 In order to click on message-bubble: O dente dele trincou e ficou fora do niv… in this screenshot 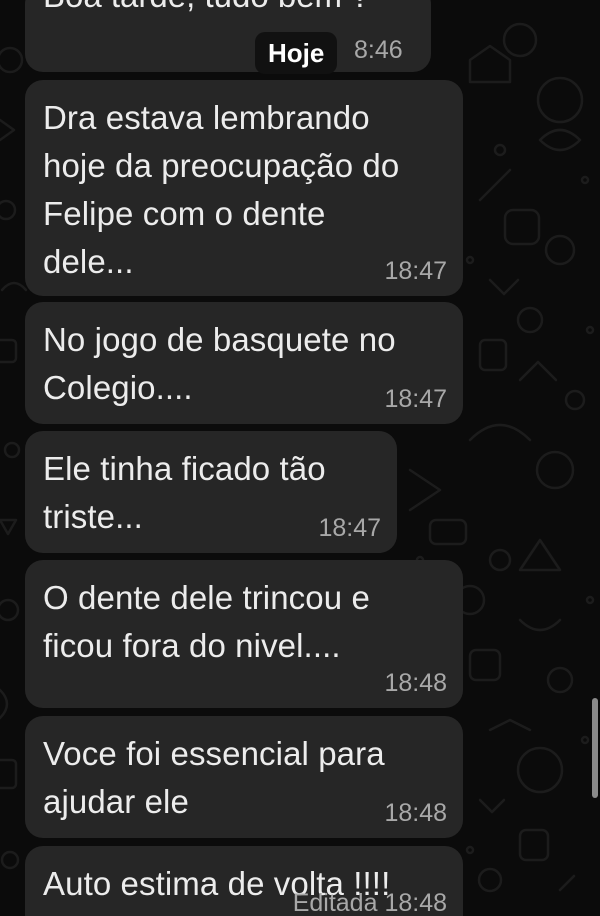, I will do `click(244, 634)`.